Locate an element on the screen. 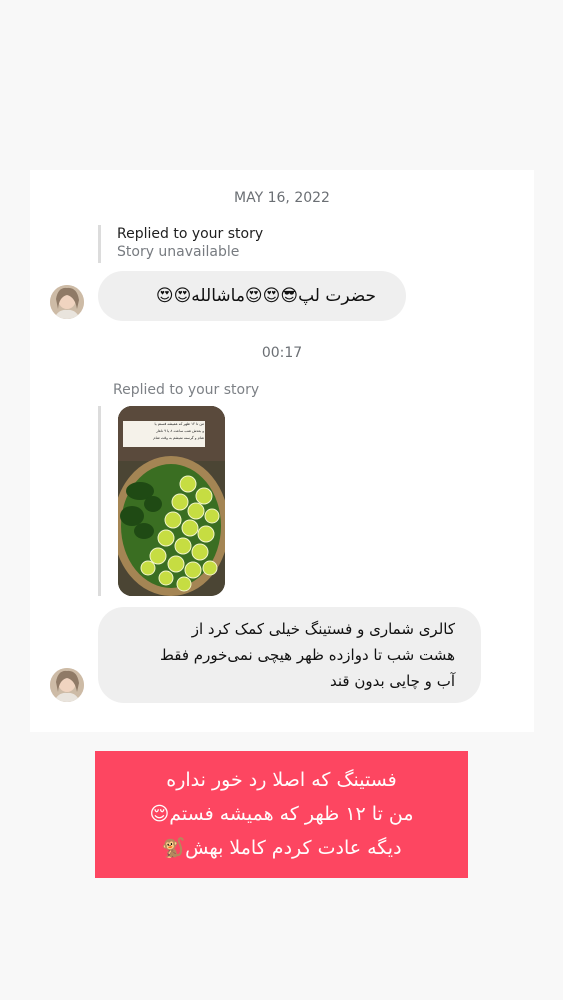 The image size is (563, 1000). reply-heading-2: Replied to your story is located at coordinates (186, 390).